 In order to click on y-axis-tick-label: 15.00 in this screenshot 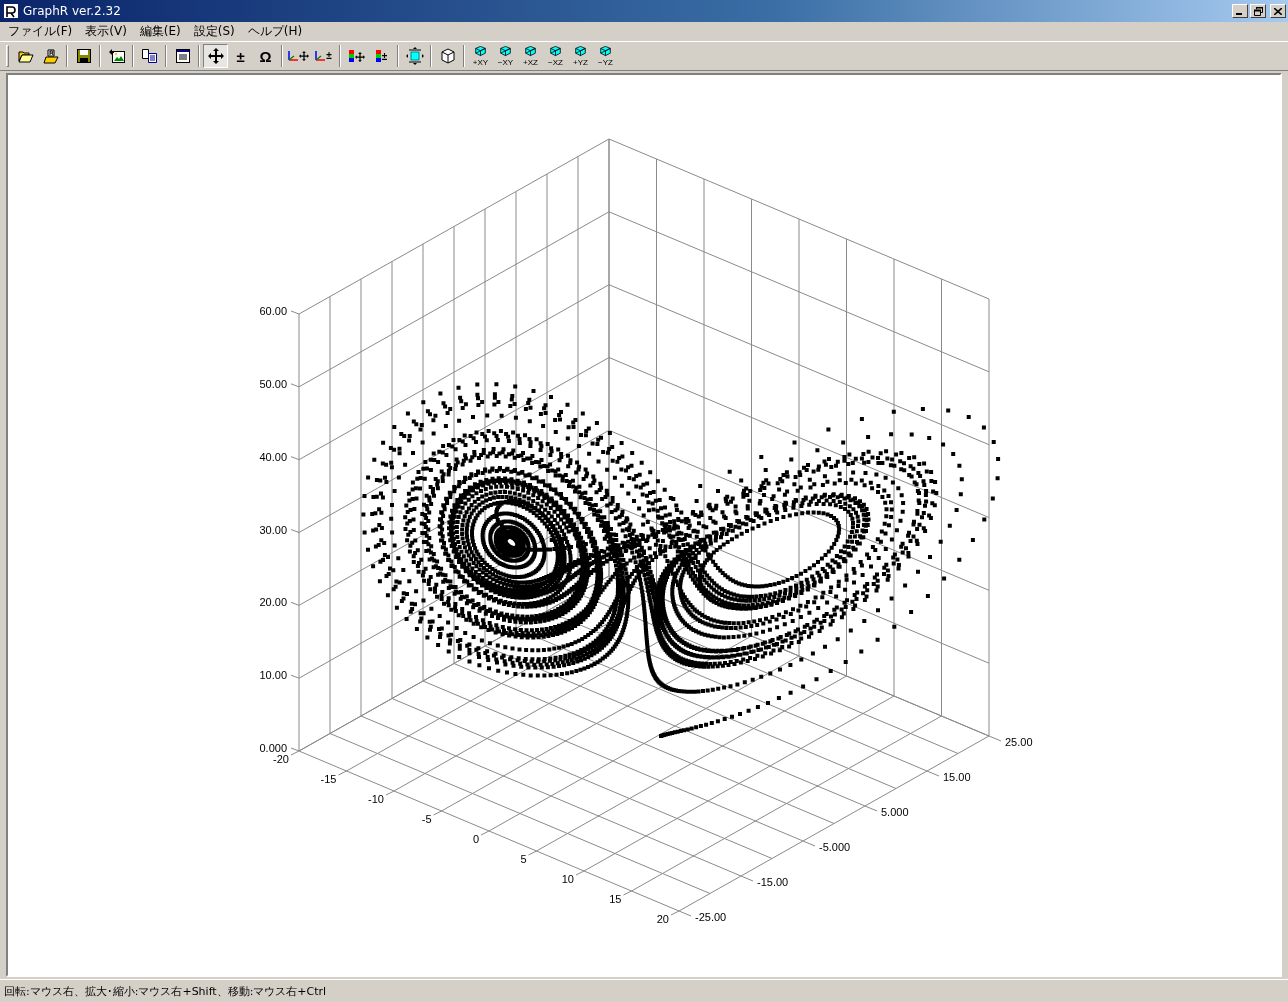, I will do `click(957, 777)`.